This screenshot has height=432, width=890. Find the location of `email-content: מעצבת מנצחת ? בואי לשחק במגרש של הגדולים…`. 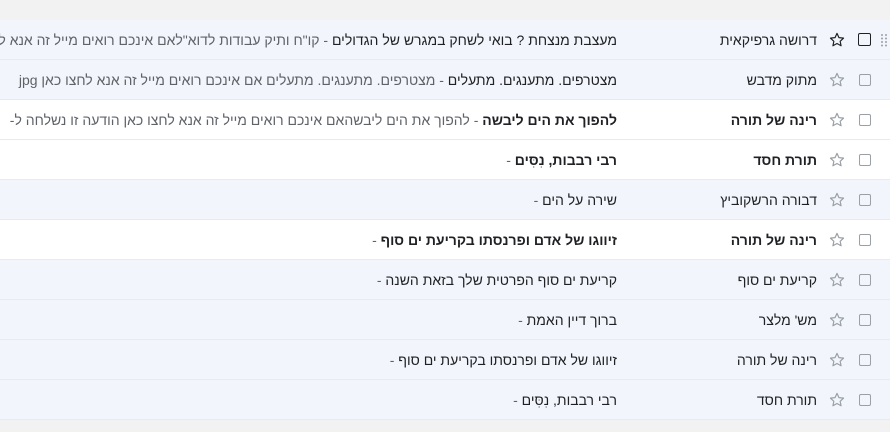

email-content: מעצבת מנצחת ? בואי לשחק במגרש של הגדולים… is located at coordinates (308, 39).